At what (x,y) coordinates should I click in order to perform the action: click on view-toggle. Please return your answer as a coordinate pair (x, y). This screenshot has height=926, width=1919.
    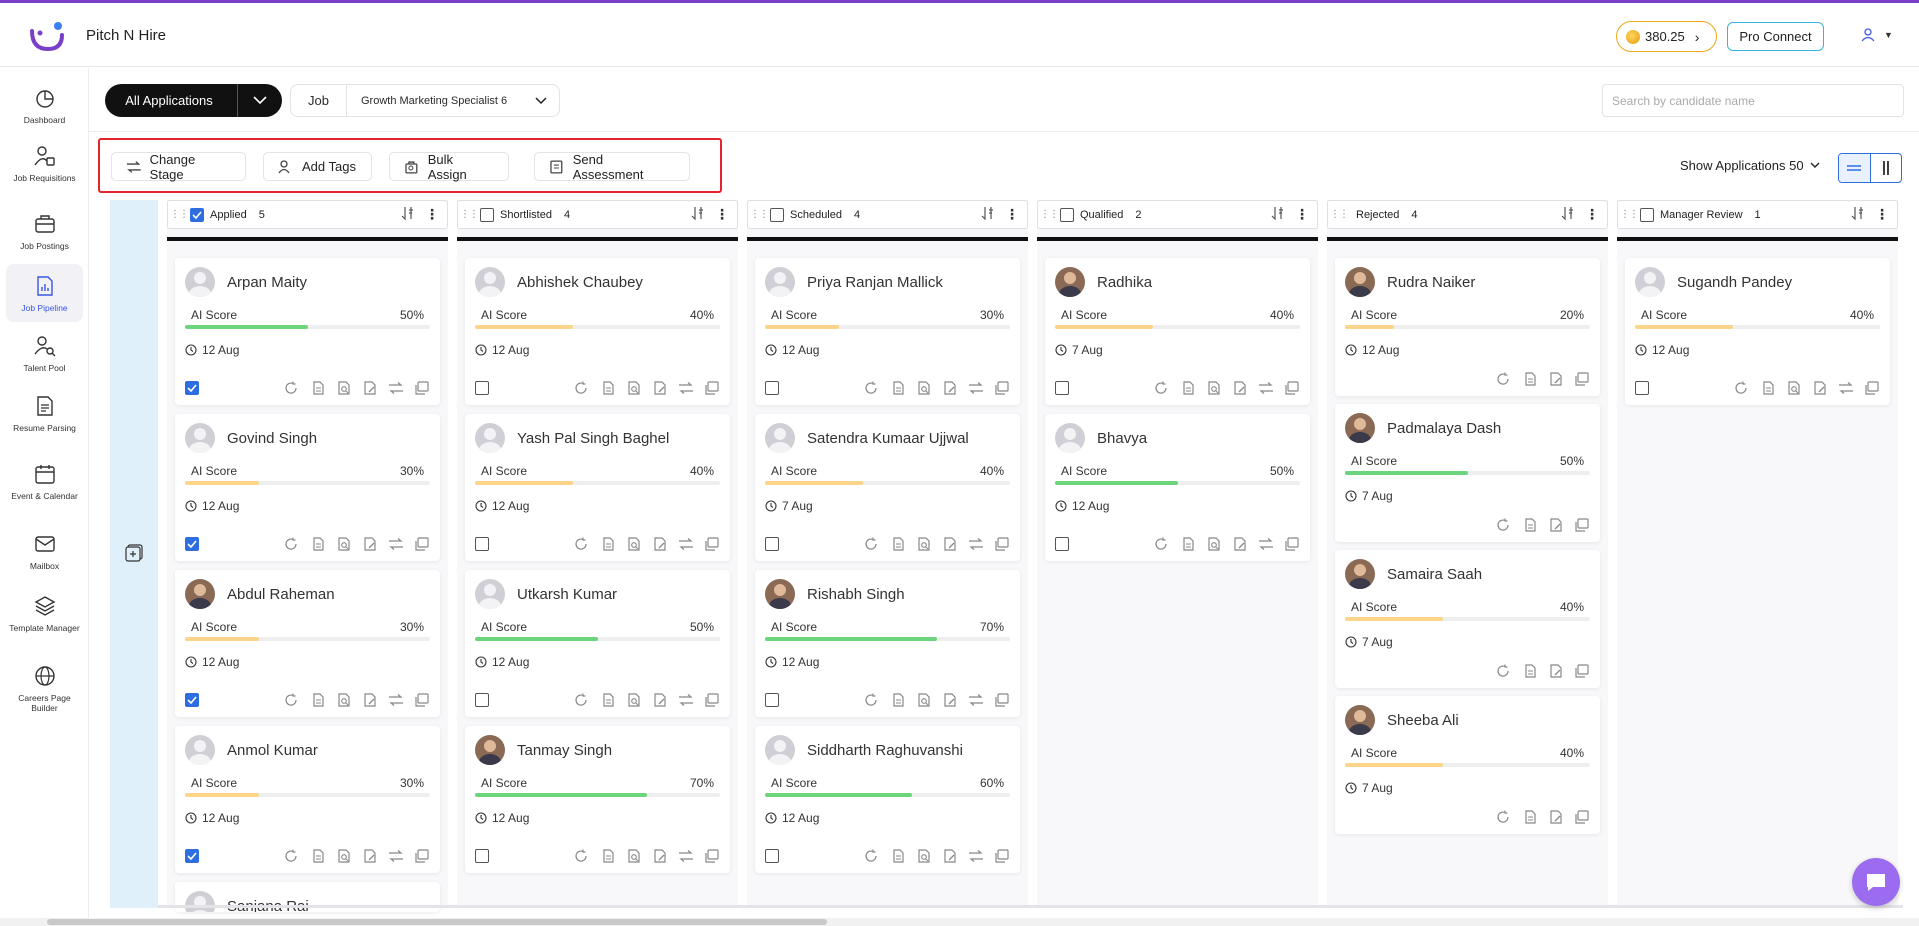
    Looking at the image, I should click on (1870, 168).